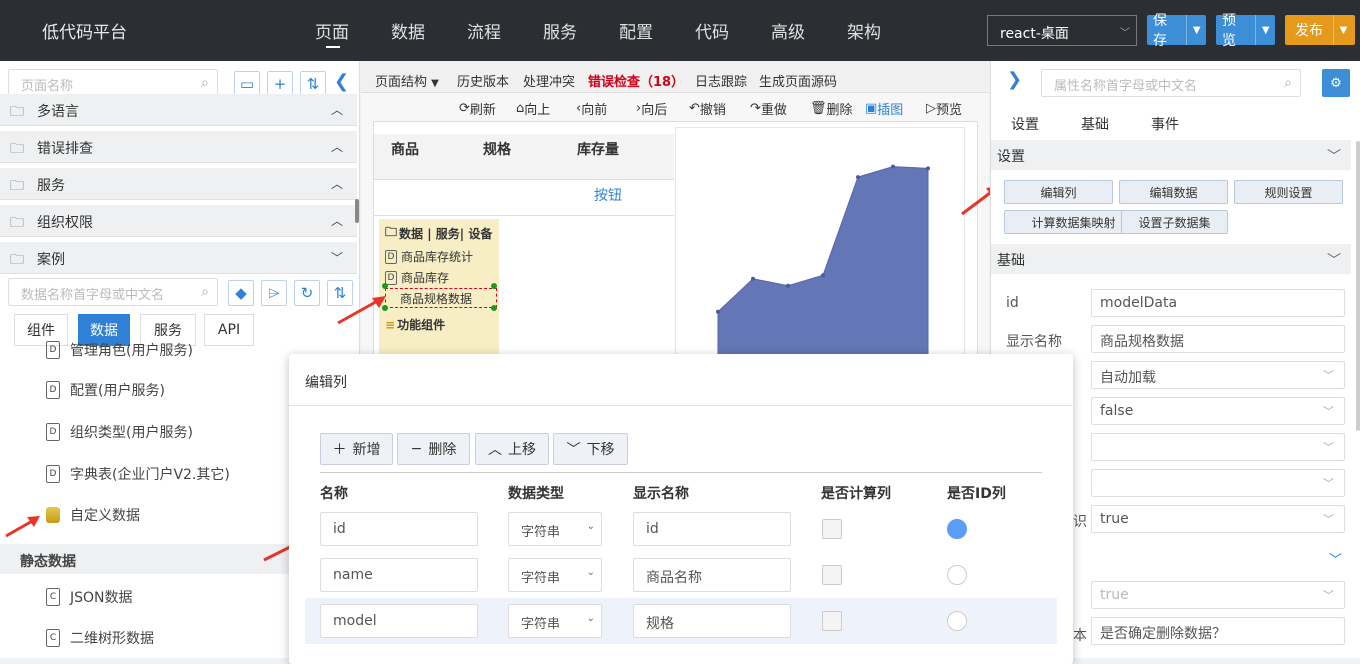 The width and height of the screenshot is (1360, 664). I want to click on insert-image-tool: ▣ 插图, so click(884, 108).